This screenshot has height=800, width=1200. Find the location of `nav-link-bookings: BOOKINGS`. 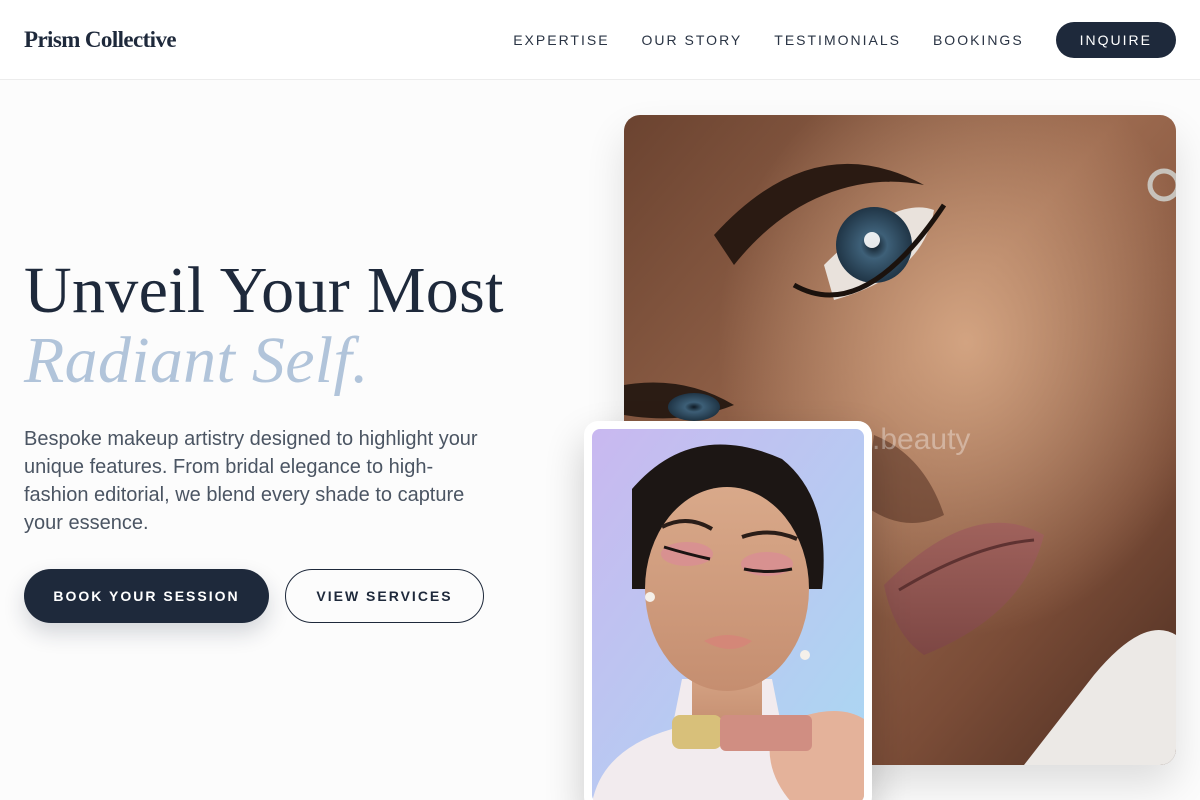

nav-link-bookings: BOOKINGS is located at coordinates (978, 40).